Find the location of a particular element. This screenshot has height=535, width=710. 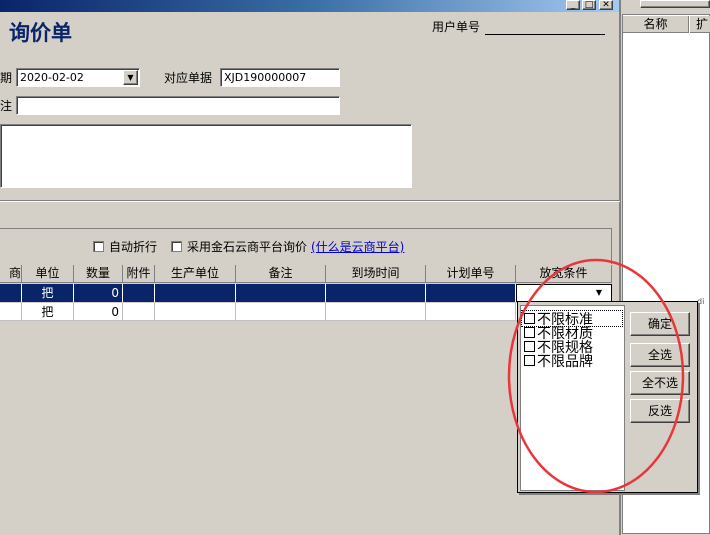

user-order-label: 用户单号 is located at coordinates (456, 27).